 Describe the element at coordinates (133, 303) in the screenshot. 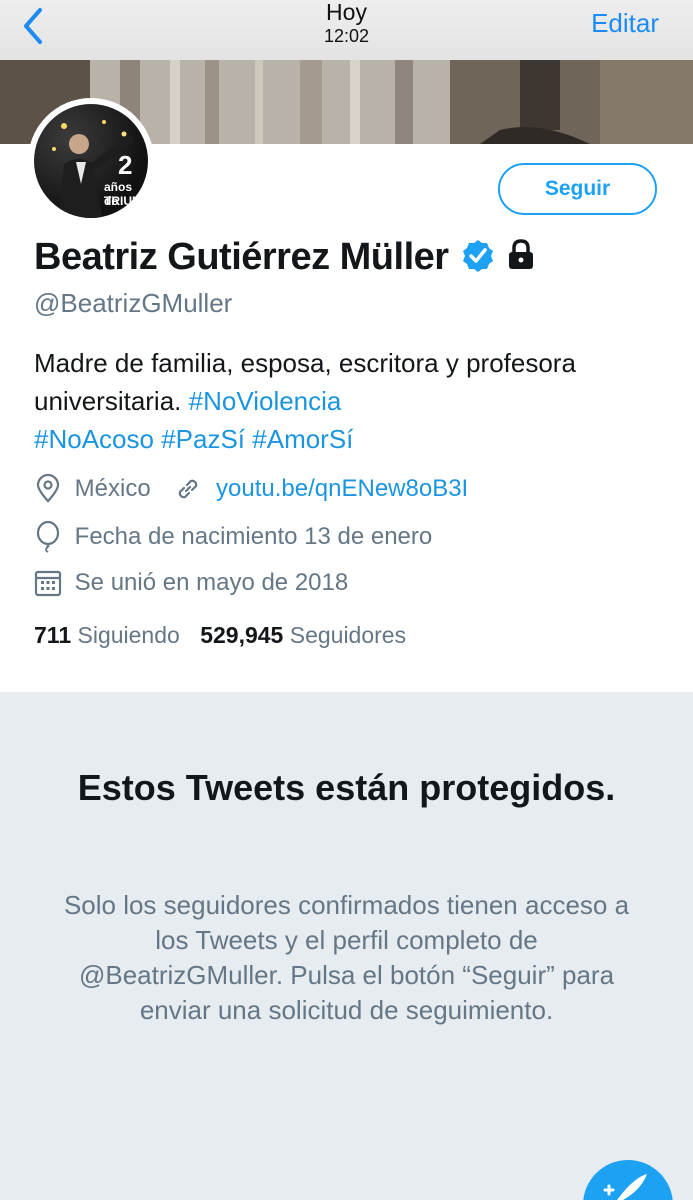

I see `profile-handle: @BeatrizGMuller` at that location.